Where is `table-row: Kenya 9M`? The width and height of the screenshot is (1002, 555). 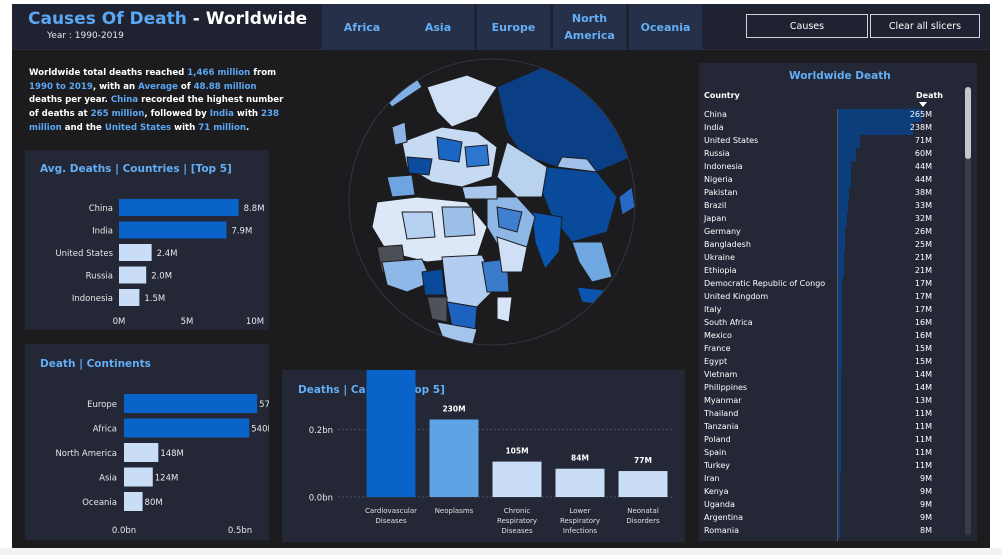
table-row: Kenya 9M is located at coordinates (829, 492).